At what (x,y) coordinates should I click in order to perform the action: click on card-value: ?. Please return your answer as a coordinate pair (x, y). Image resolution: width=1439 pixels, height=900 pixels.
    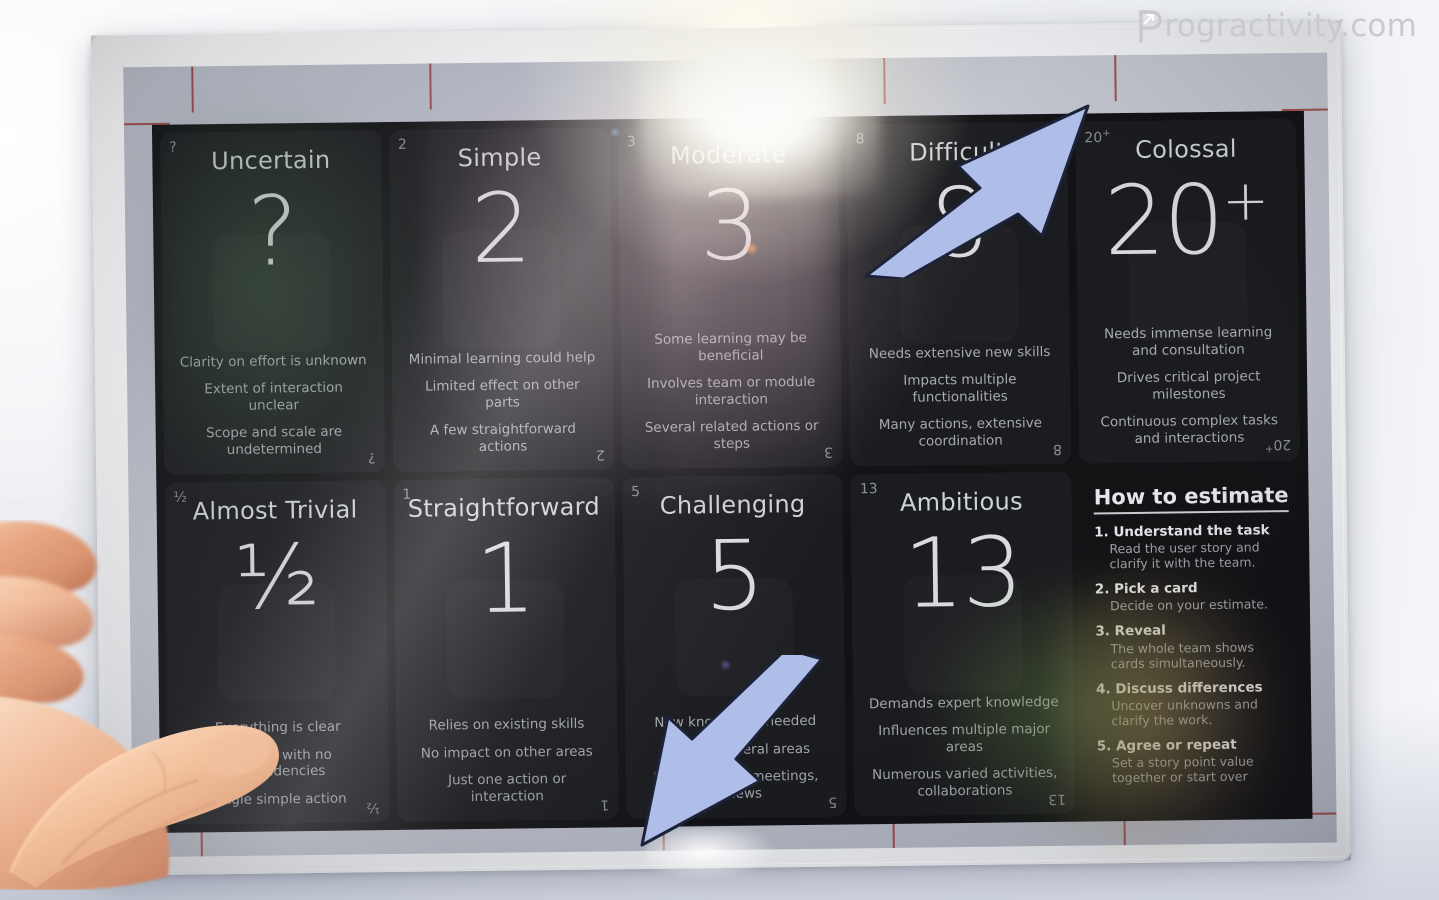
    Looking at the image, I should click on (271, 232).